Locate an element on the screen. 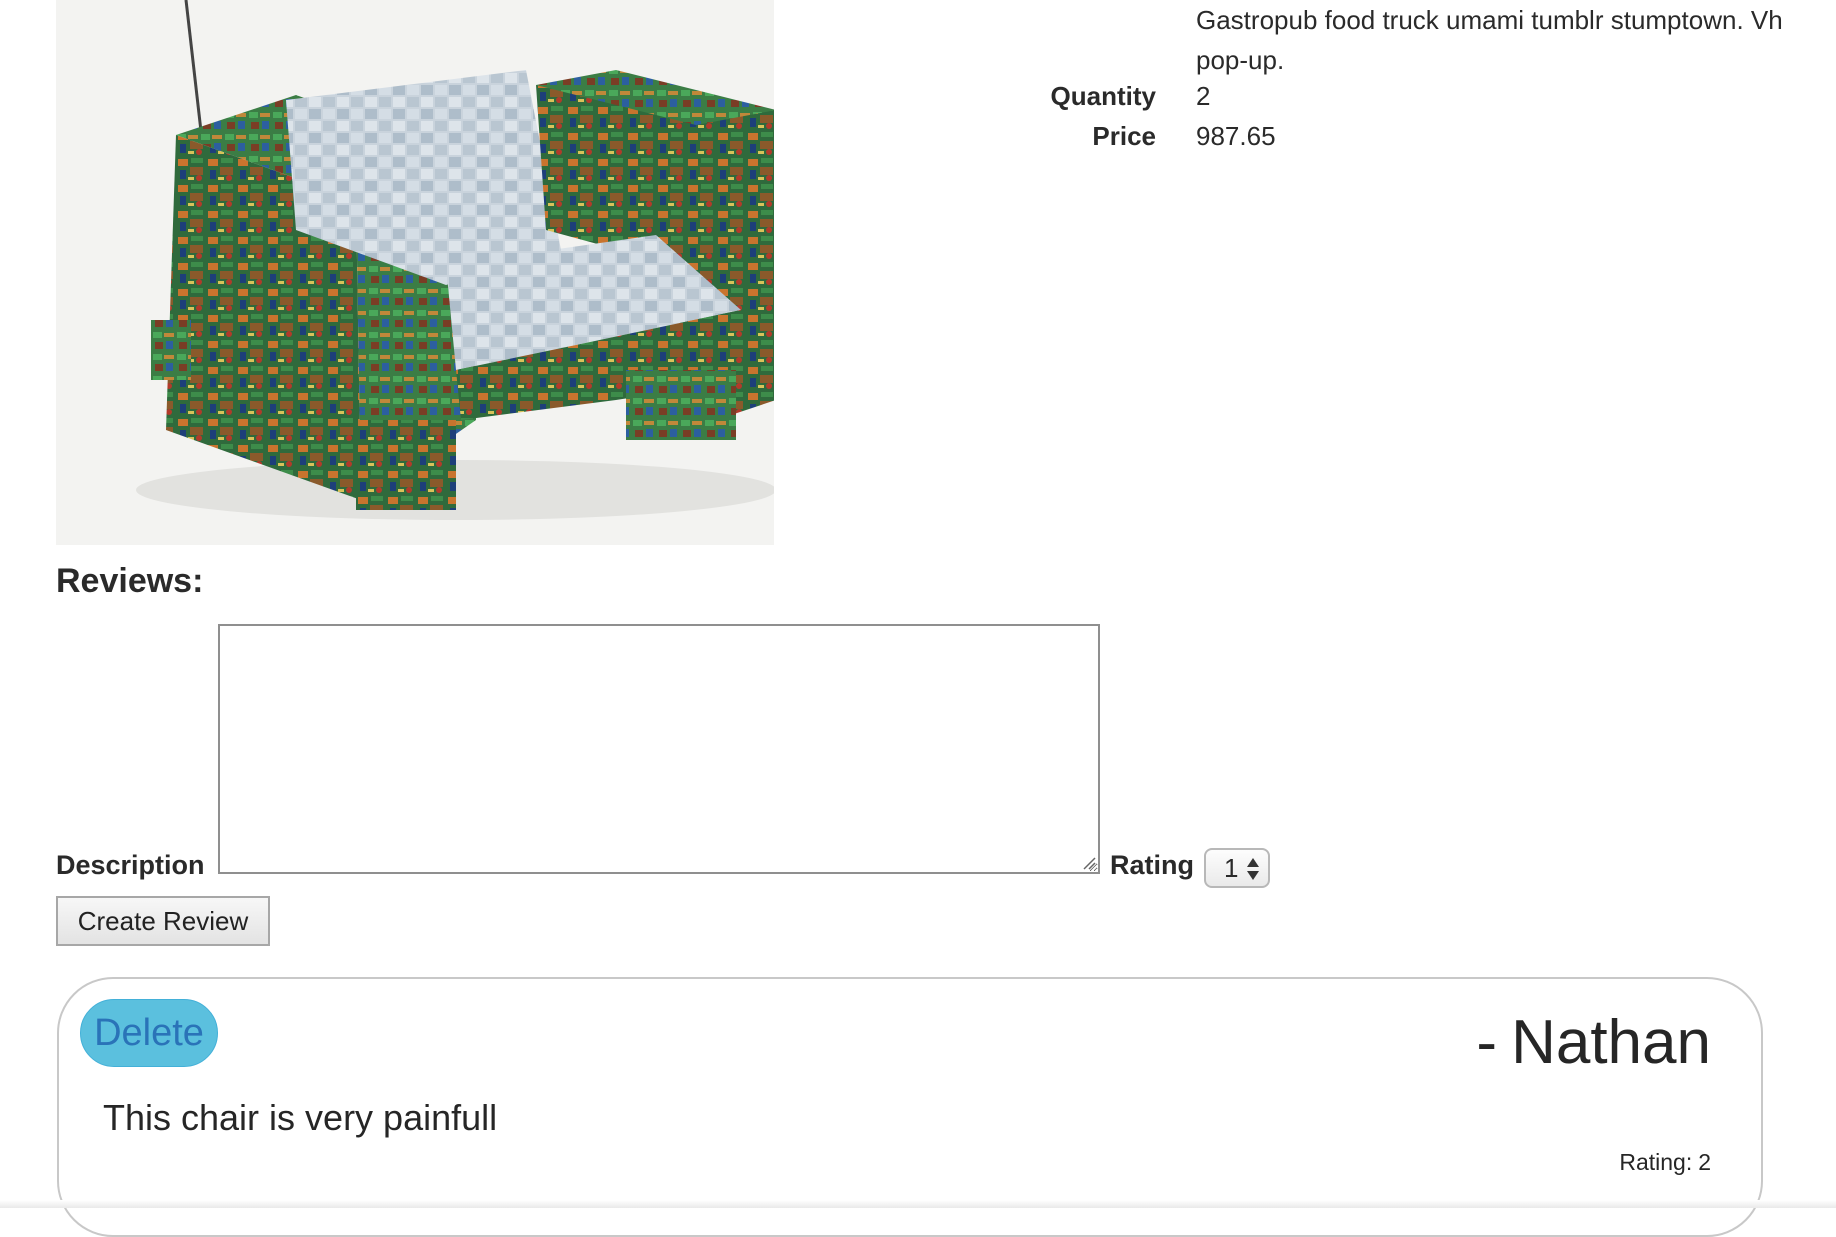  rating-select: 1 is located at coordinates (1237, 868).